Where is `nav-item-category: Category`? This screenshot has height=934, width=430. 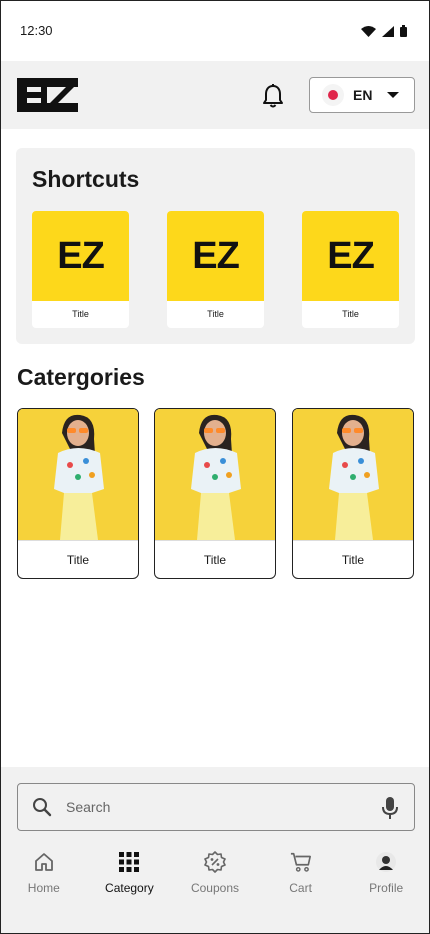
nav-item-category: Category is located at coordinates (130, 875).